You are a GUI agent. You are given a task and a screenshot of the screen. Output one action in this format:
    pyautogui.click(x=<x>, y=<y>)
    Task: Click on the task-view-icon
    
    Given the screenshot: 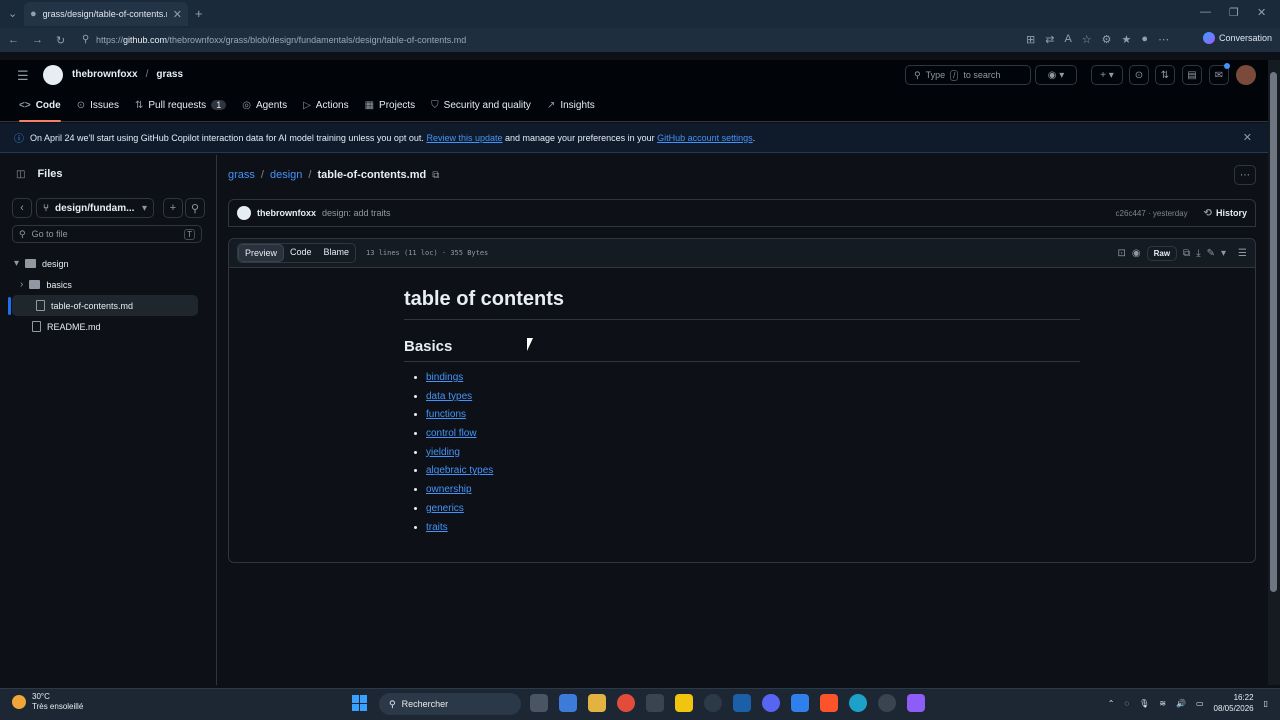 What is the action you would take?
    pyautogui.click(x=539, y=703)
    